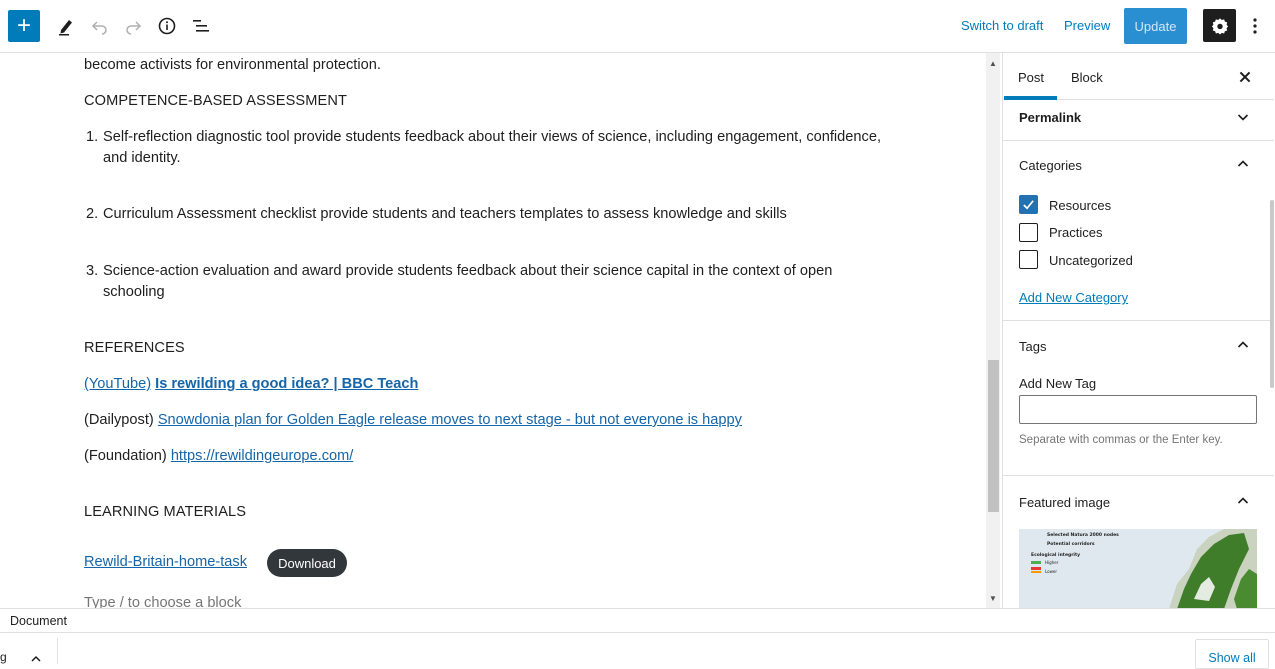  I want to click on details-button, so click(167, 26).